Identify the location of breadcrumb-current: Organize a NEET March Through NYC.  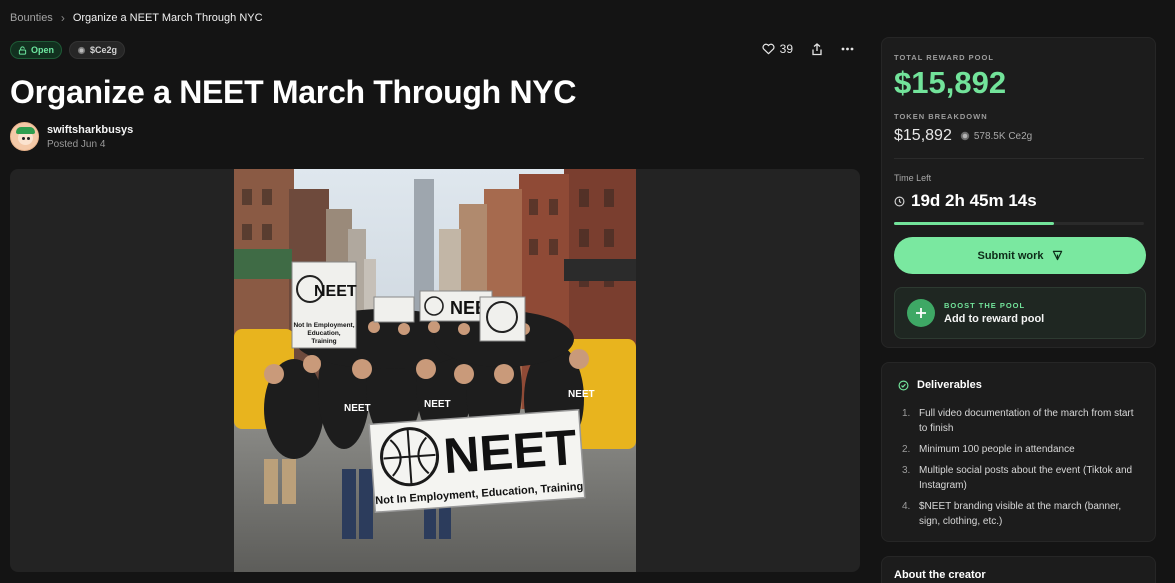
(167, 18).